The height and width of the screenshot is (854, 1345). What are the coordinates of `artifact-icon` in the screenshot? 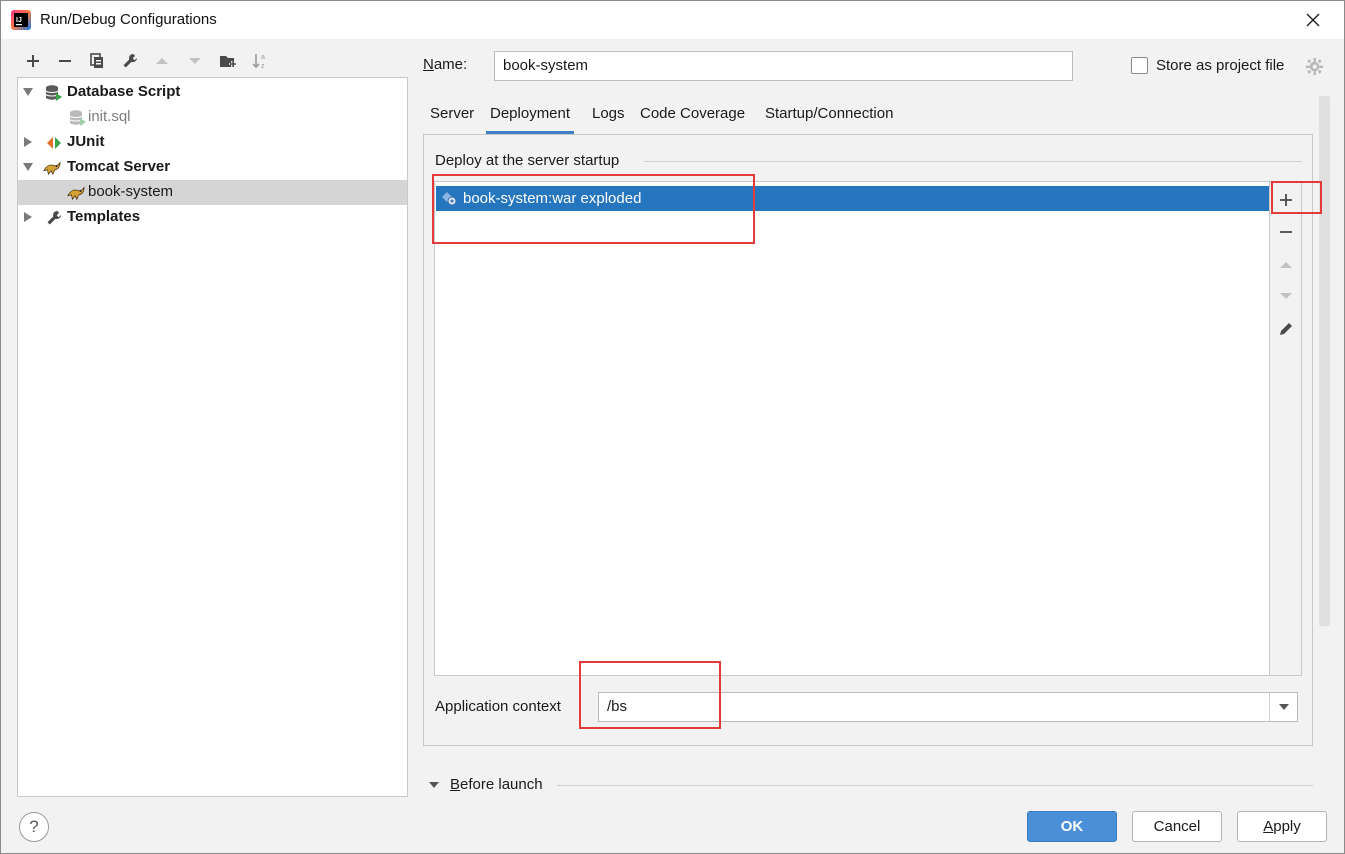 It's located at (449, 199).